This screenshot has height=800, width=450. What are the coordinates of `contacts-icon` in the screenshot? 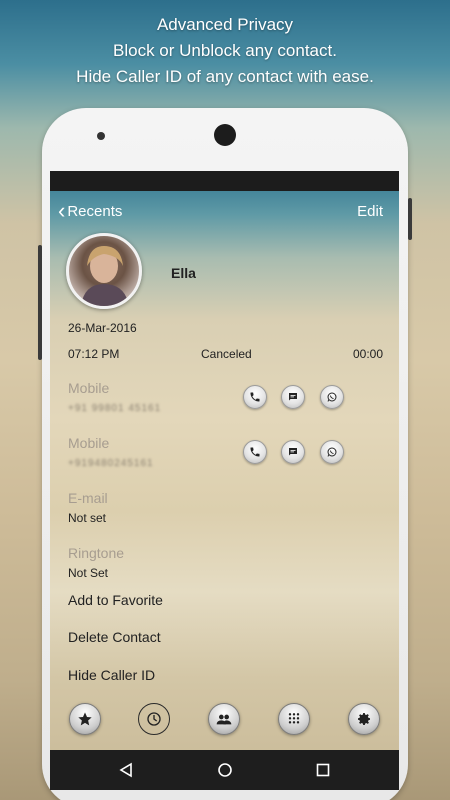 It's located at (224, 719).